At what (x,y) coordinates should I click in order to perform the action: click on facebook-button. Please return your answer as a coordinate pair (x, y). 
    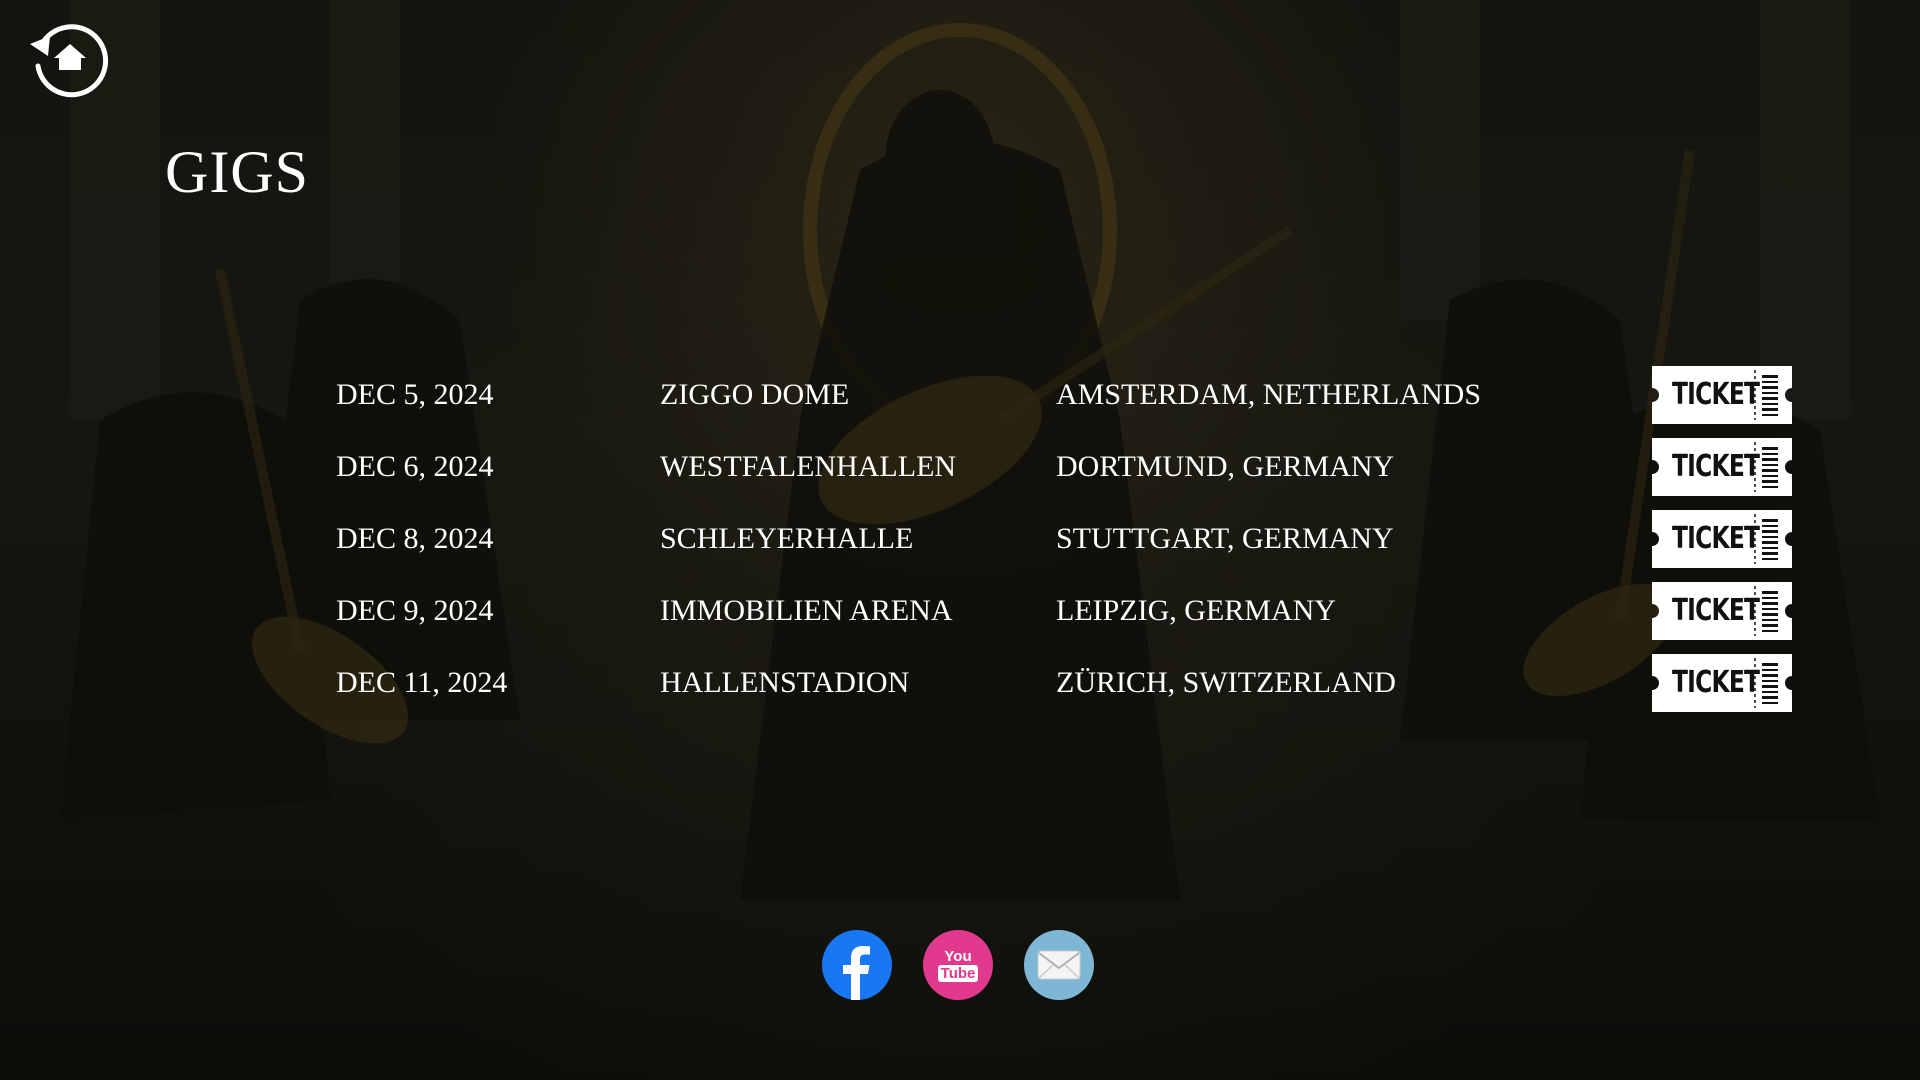
    Looking at the image, I should click on (857, 965).